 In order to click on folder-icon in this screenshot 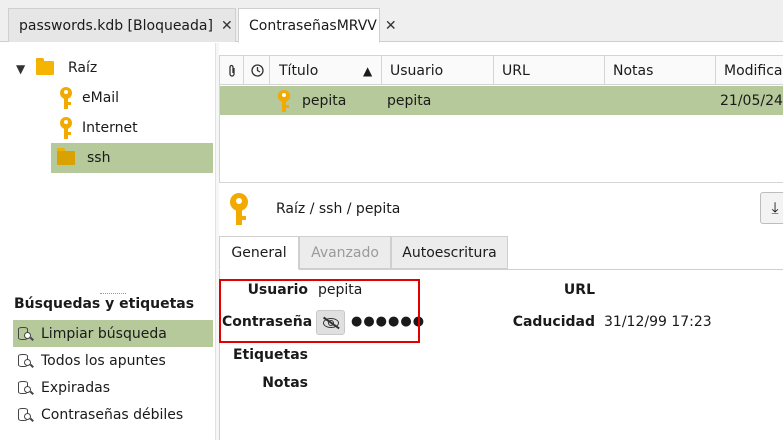, I will do `click(45, 66)`.